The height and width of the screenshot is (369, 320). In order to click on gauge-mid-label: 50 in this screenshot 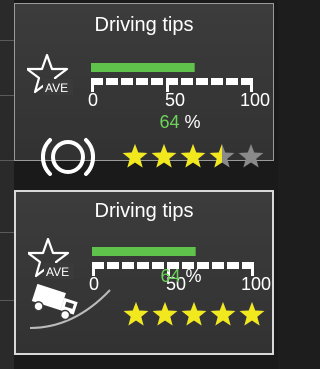, I will do `click(175, 100)`.